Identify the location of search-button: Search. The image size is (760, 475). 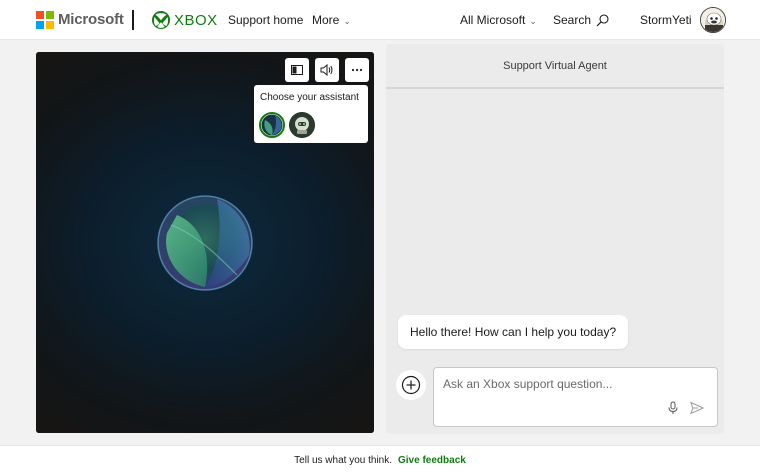
(581, 20).